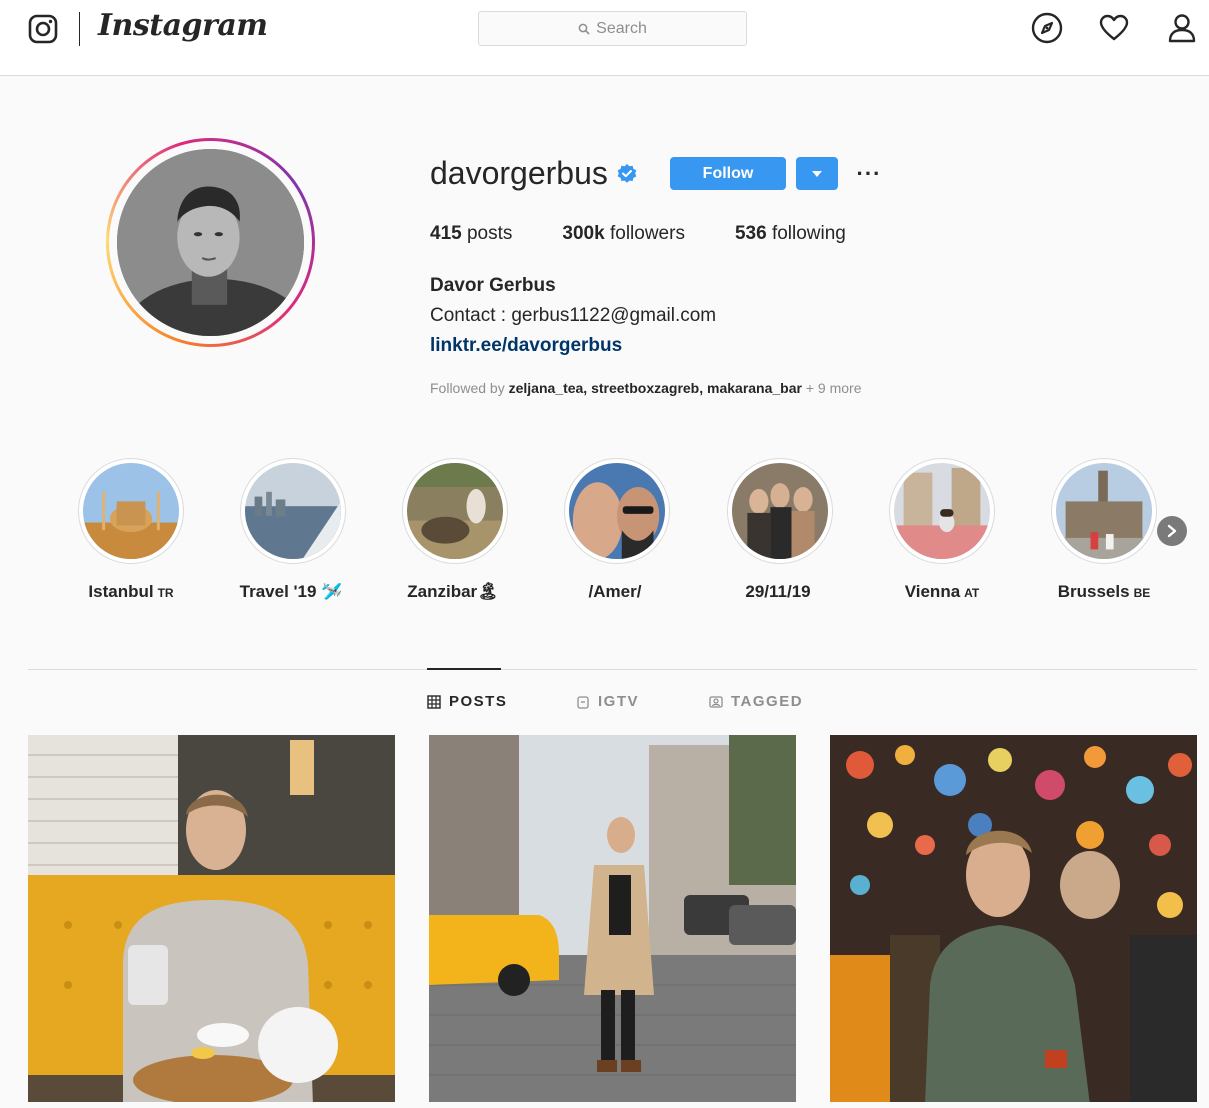  I want to click on profile-stats: 415 posts 300k followers 536 following, so click(663, 234).